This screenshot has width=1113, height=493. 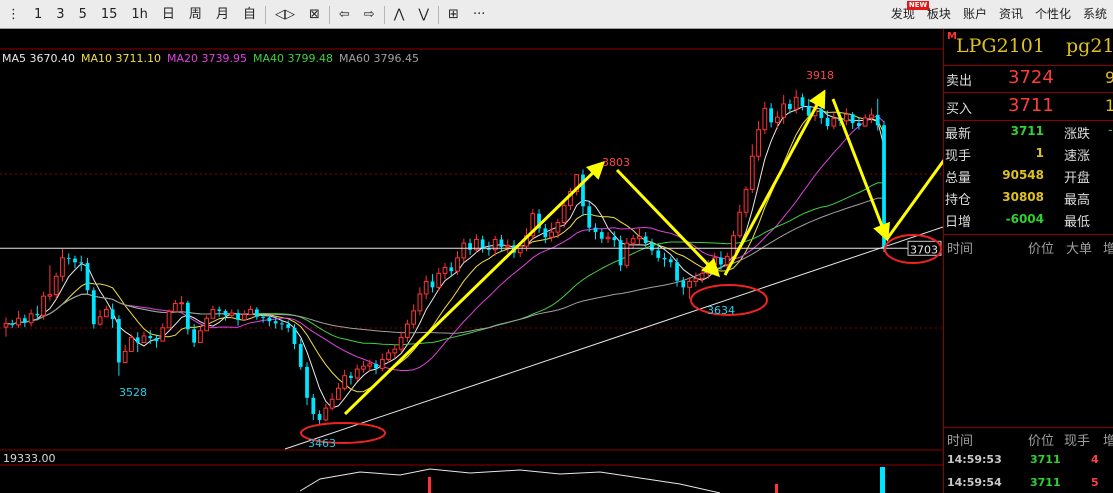 I want to click on quote-value: -6004, so click(x=1024, y=219).